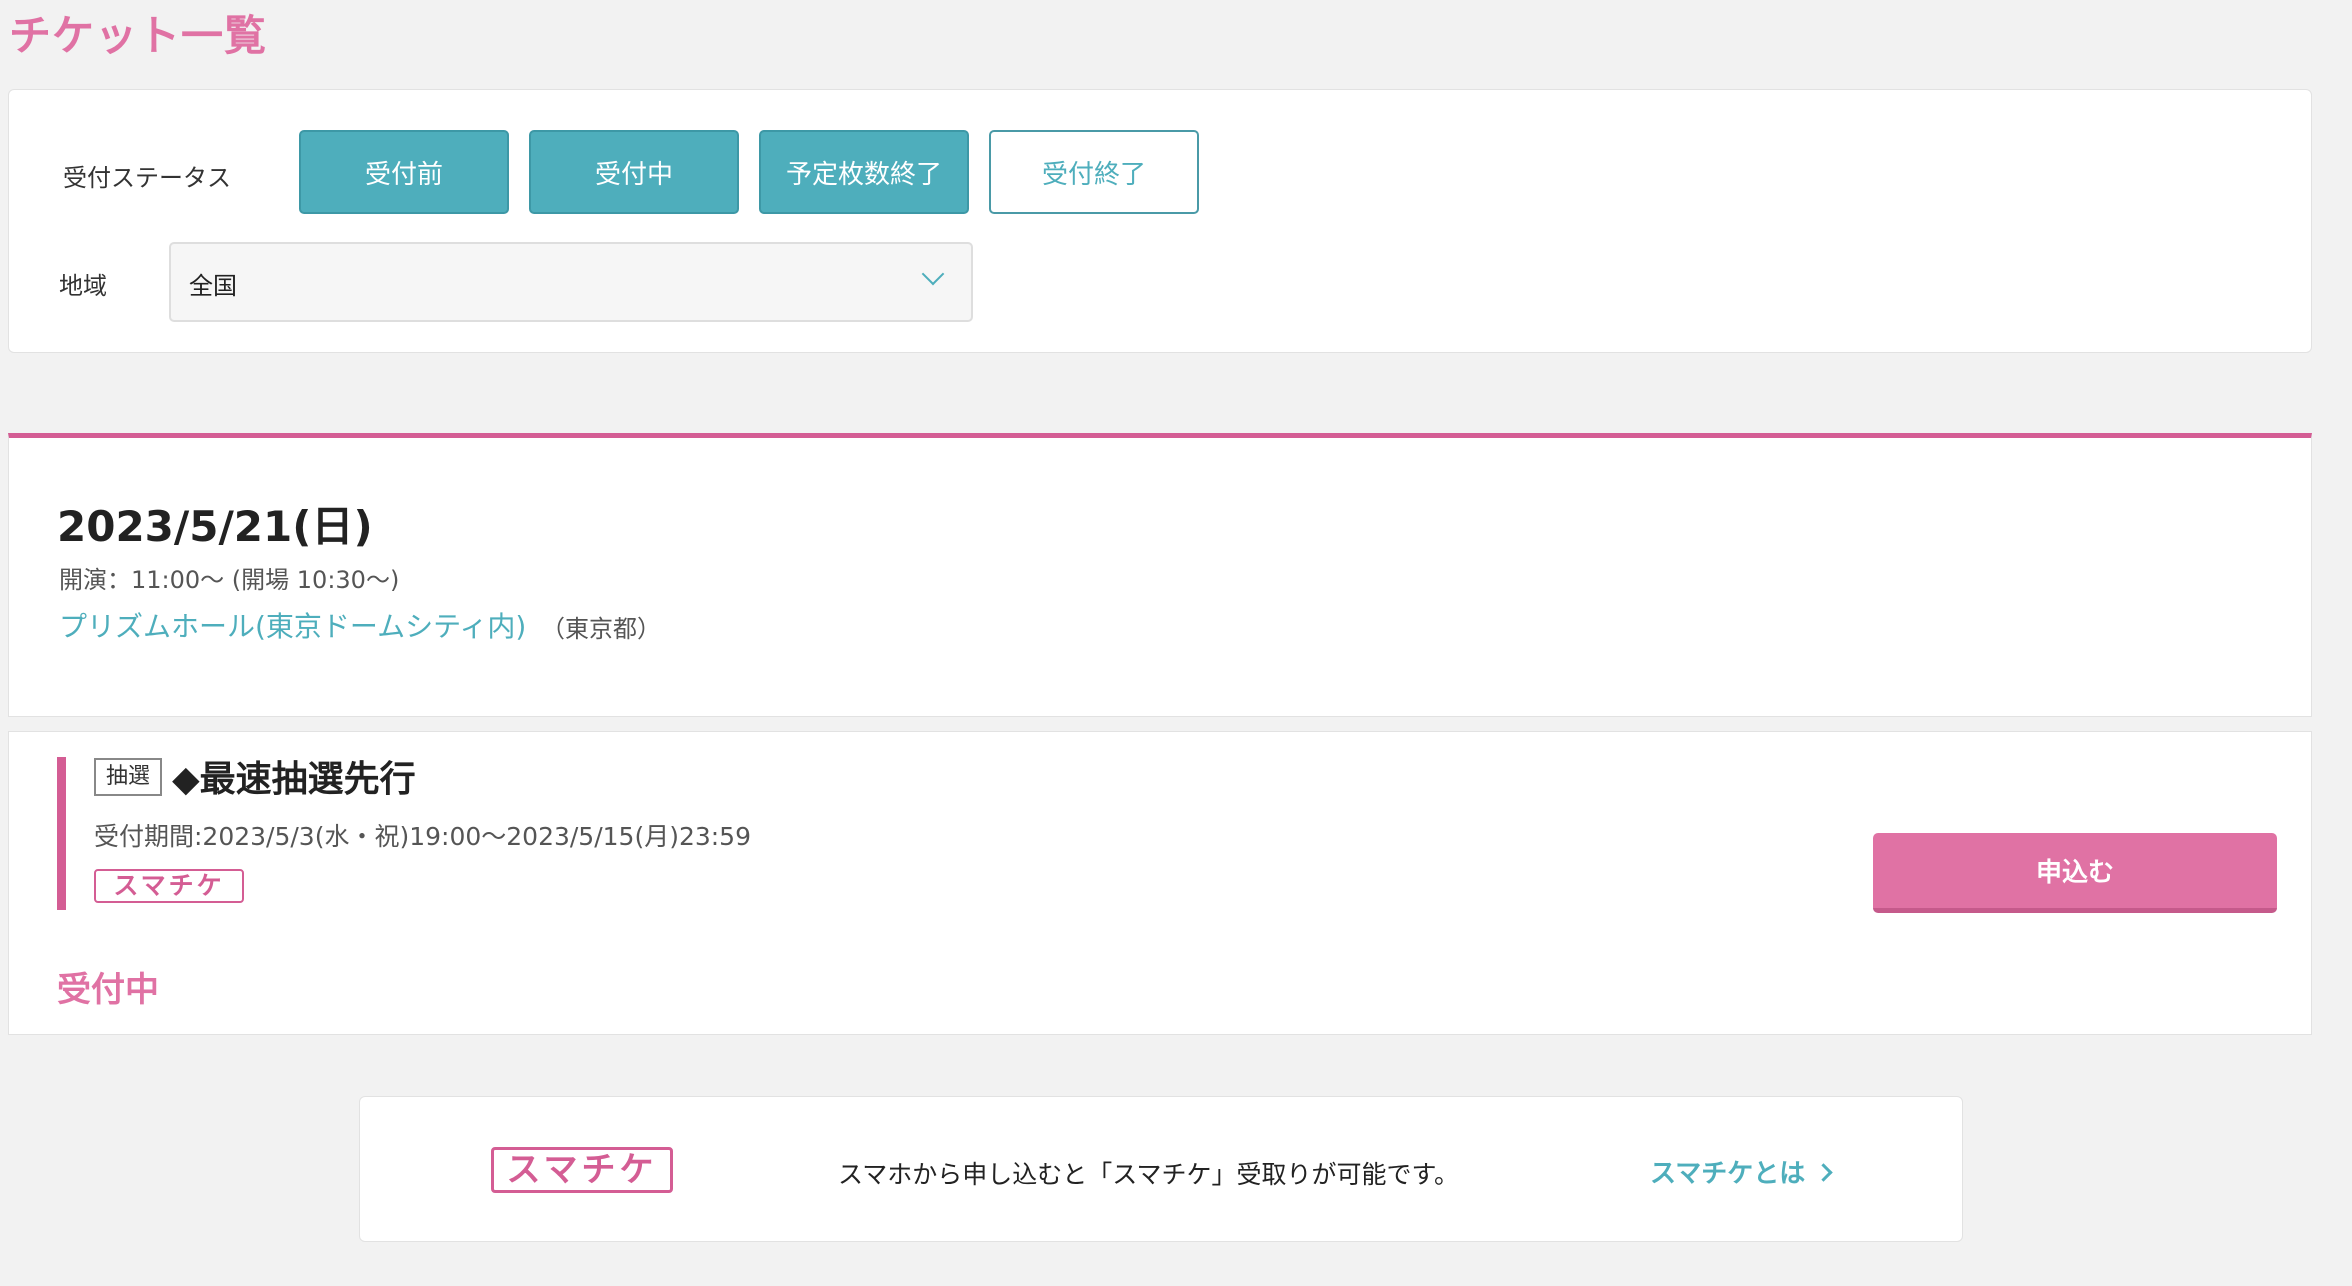 This screenshot has height=1286, width=2352. I want to click on status-button-before: 受付前, so click(404, 172).